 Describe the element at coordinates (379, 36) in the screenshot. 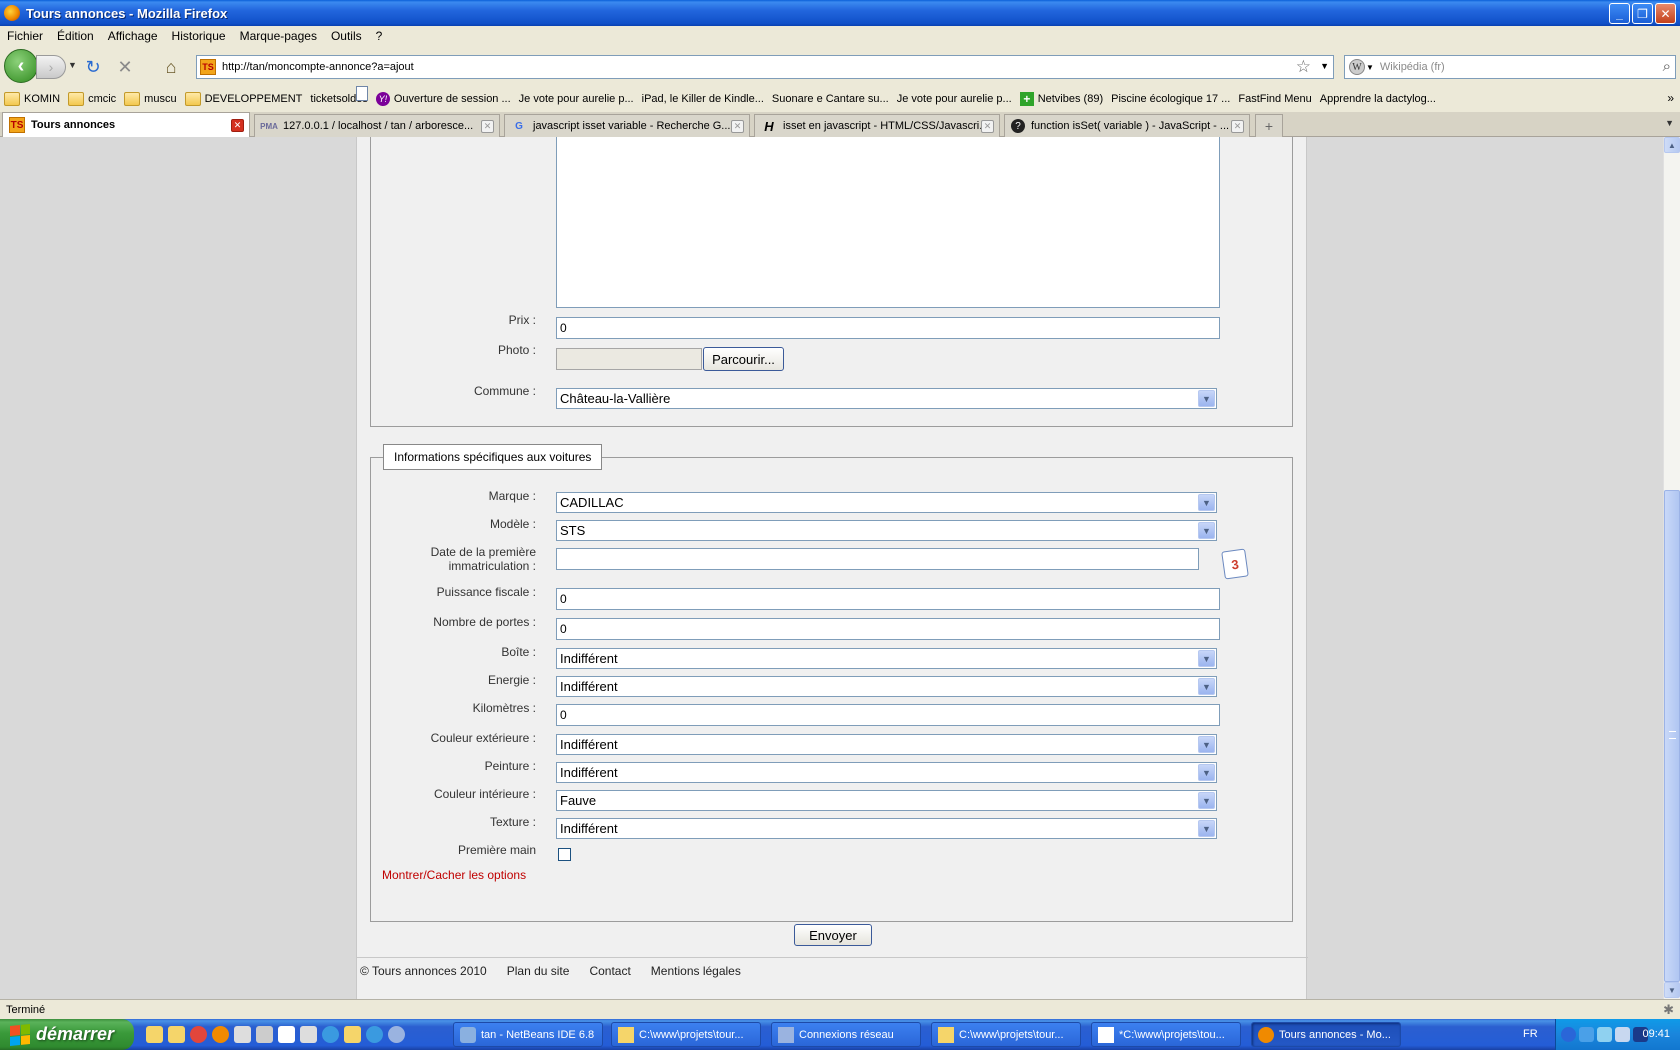

I see `menu-help: ?` at that location.